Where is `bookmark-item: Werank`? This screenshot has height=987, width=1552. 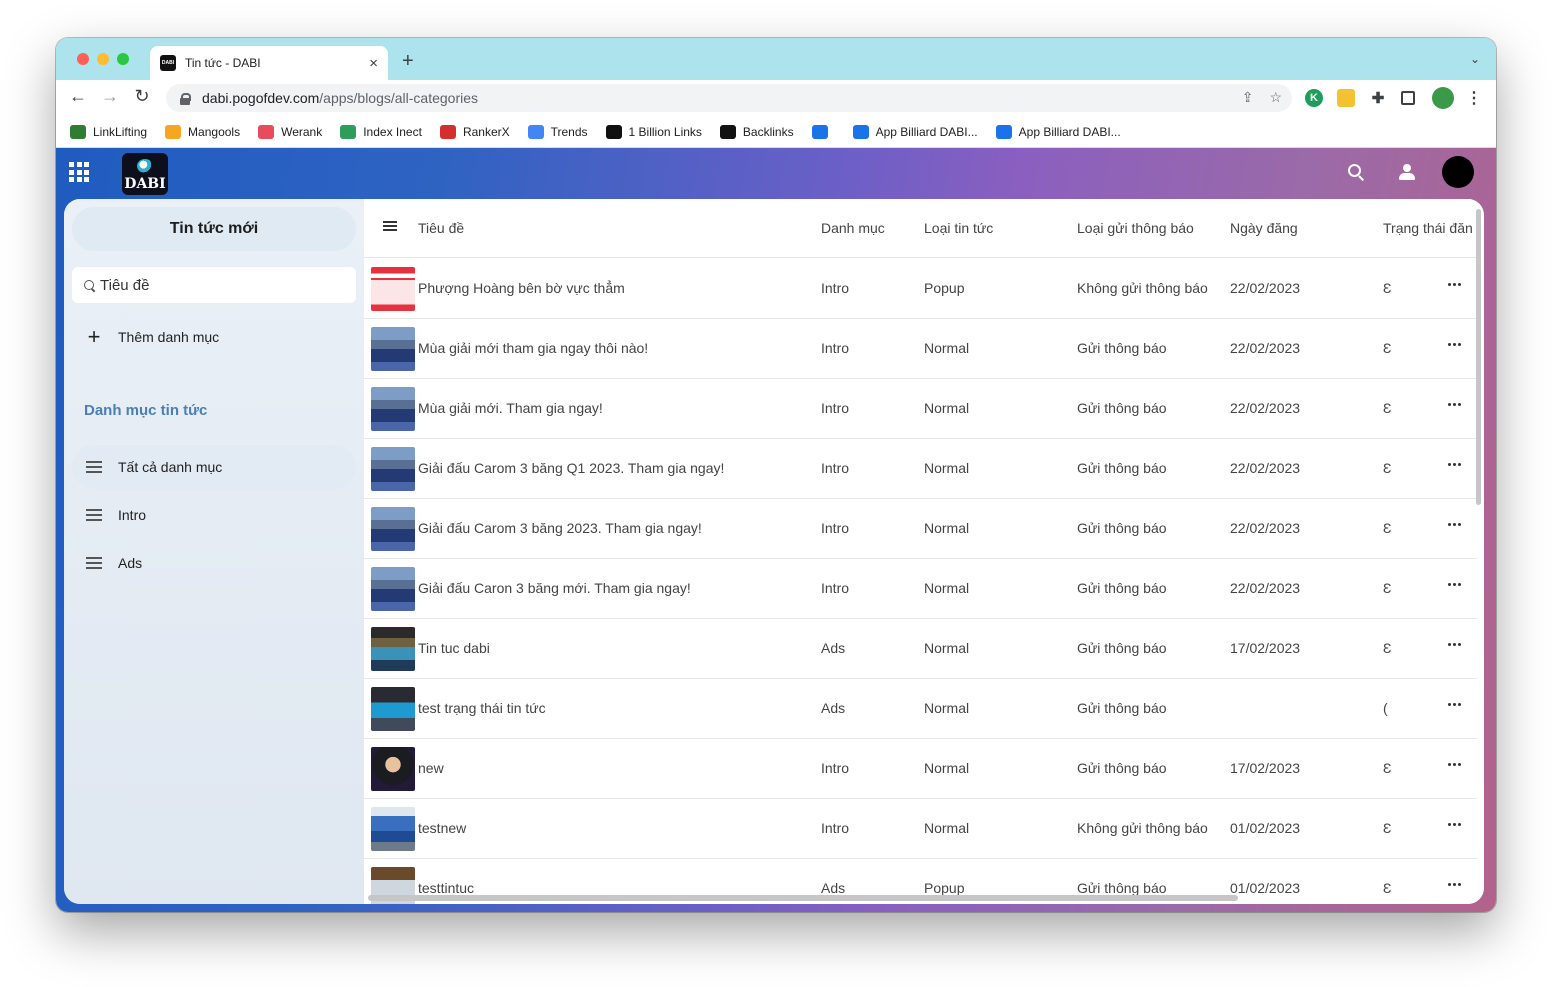
bookmark-item: Werank is located at coordinates (290, 131).